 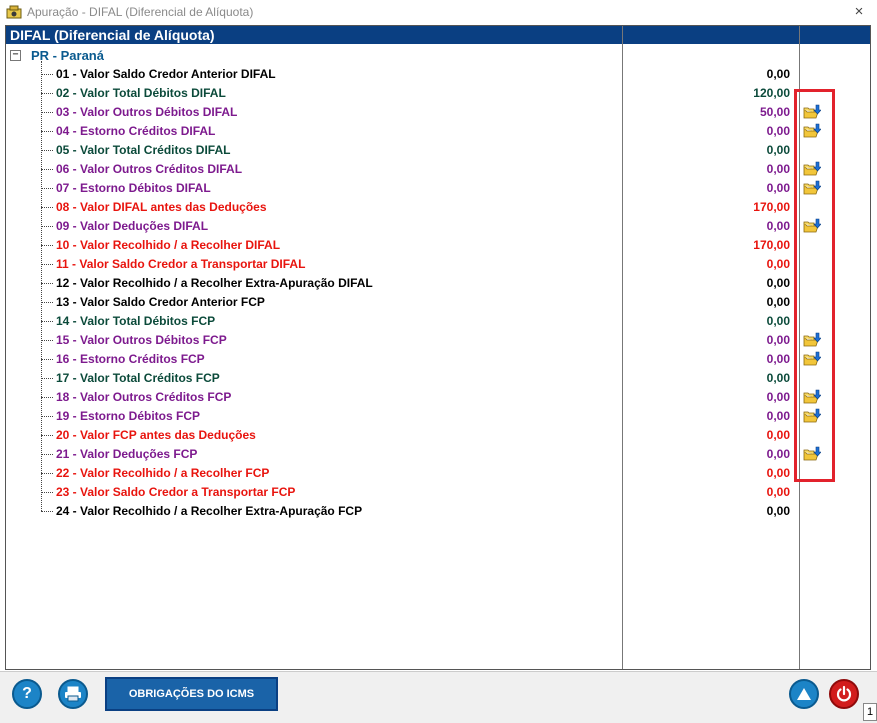 I want to click on tree-row: 19 - Estorno Débitos FCP 0,00, so click(x=438, y=416).